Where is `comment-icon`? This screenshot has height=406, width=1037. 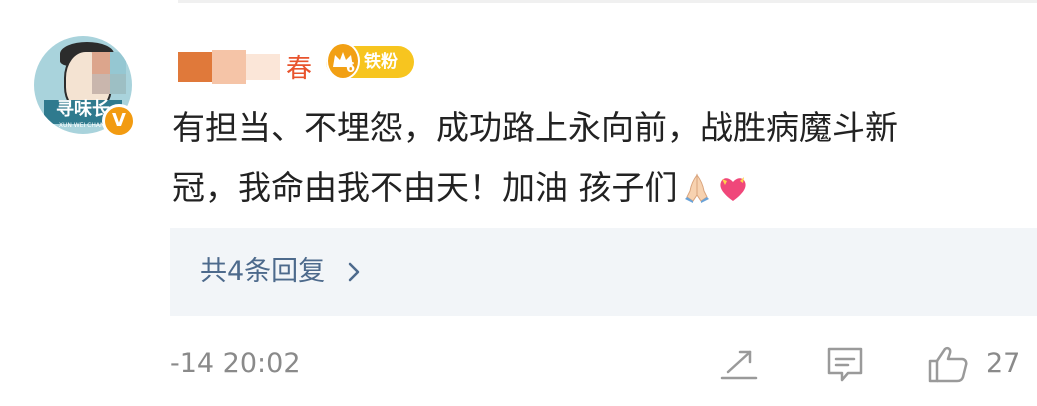
comment-icon is located at coordinates (845, 364).